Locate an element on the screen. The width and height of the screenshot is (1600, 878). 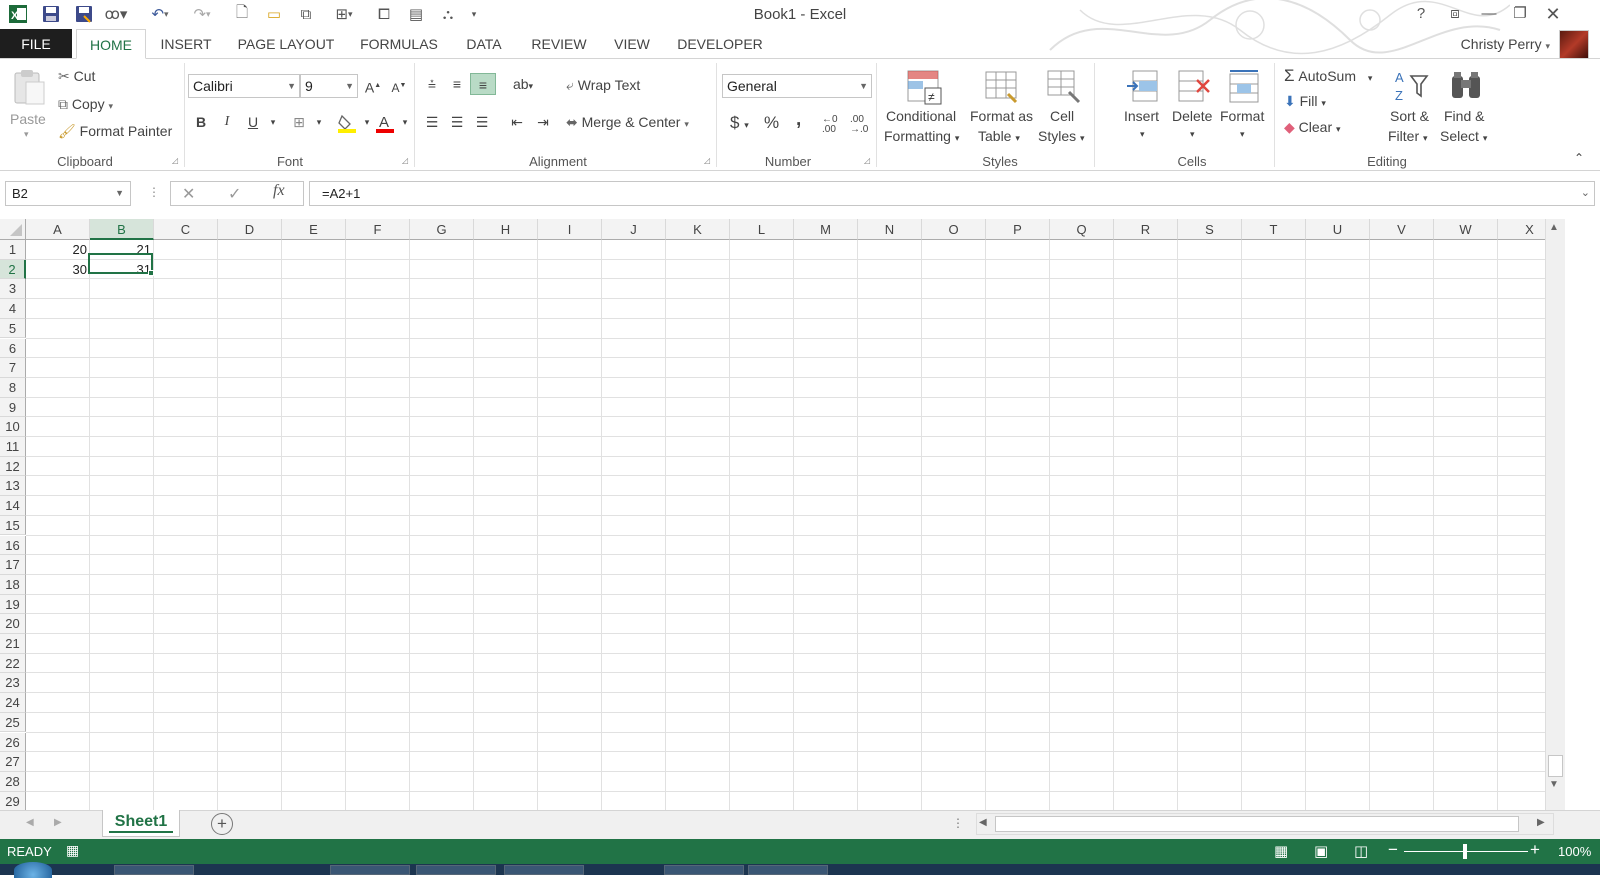
insert-dropdown-icon: ▾ is located at coordinates (1142, 134).